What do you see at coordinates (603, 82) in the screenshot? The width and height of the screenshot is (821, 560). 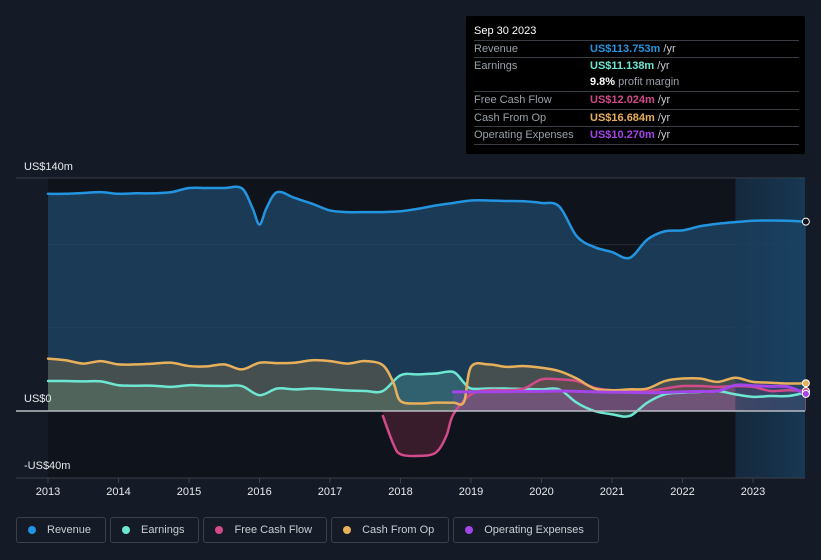 I see `value-text: 9.8%` at bounding box center [603, 82].